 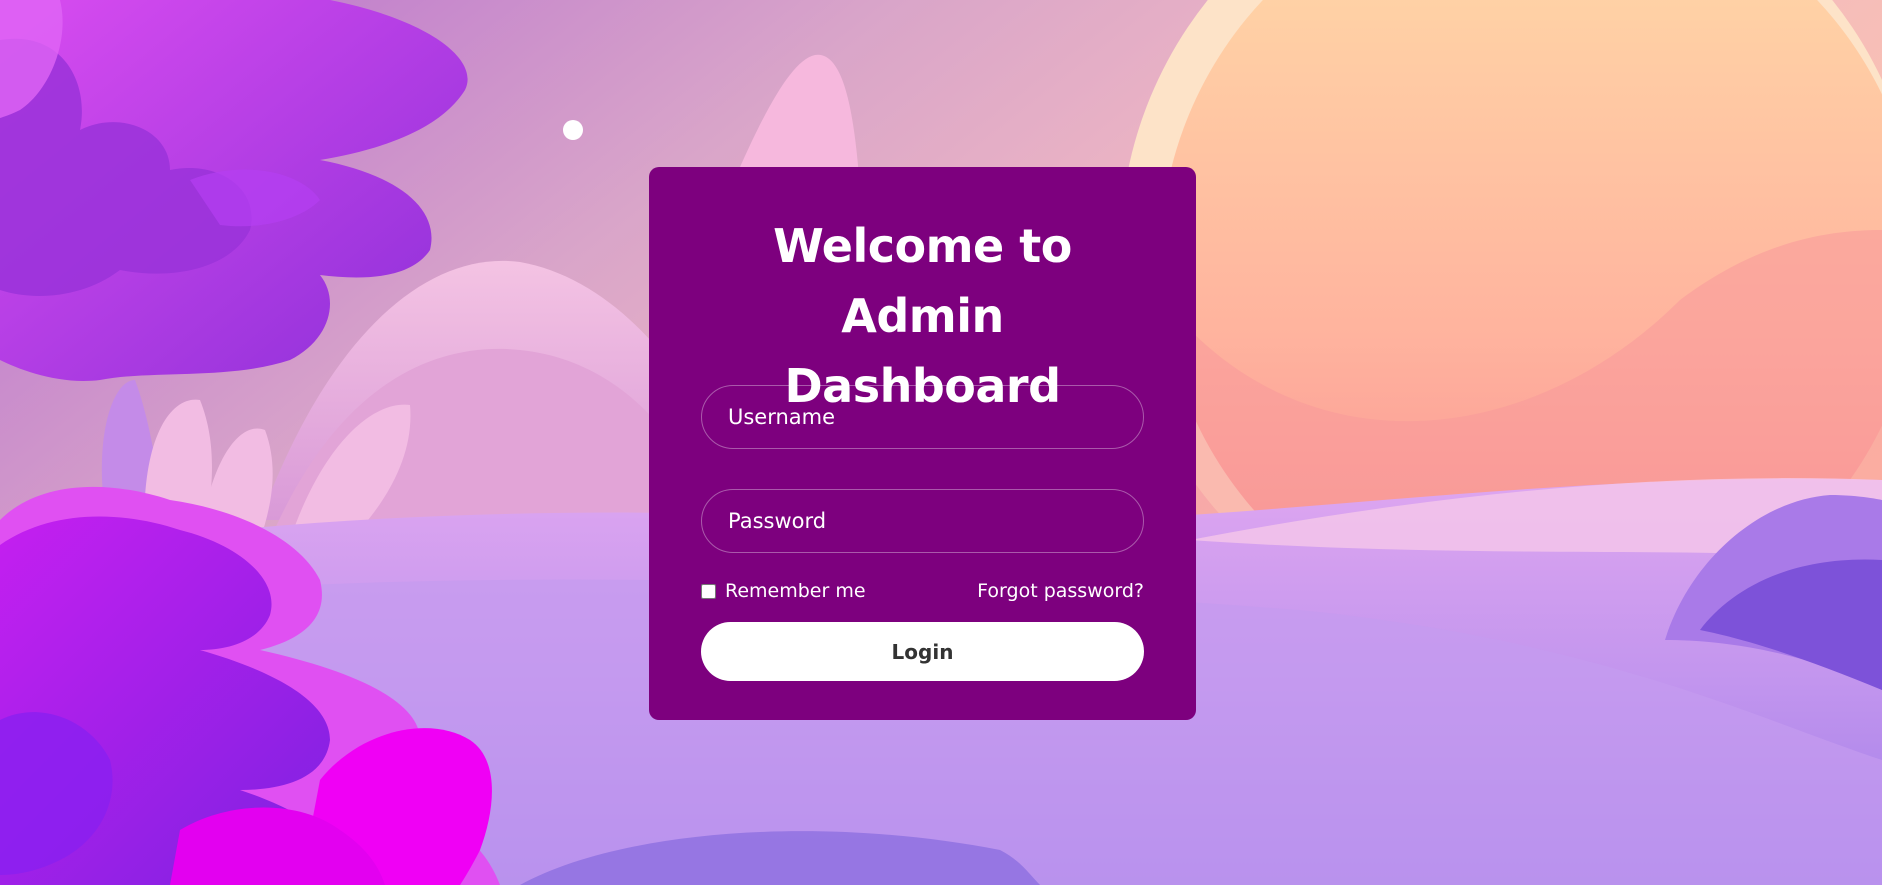 I want to click on remember-me-checkbox, so click(x=708, y=591).